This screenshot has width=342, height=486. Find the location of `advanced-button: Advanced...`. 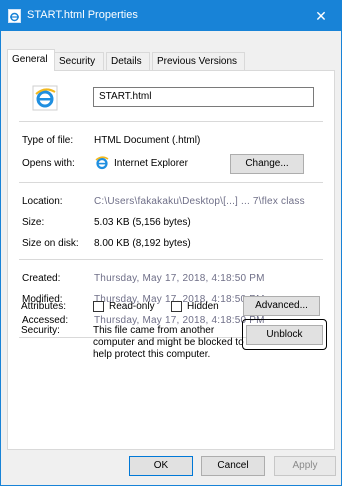

advanced-button: Advanced... is located at coordinates (281, 306).